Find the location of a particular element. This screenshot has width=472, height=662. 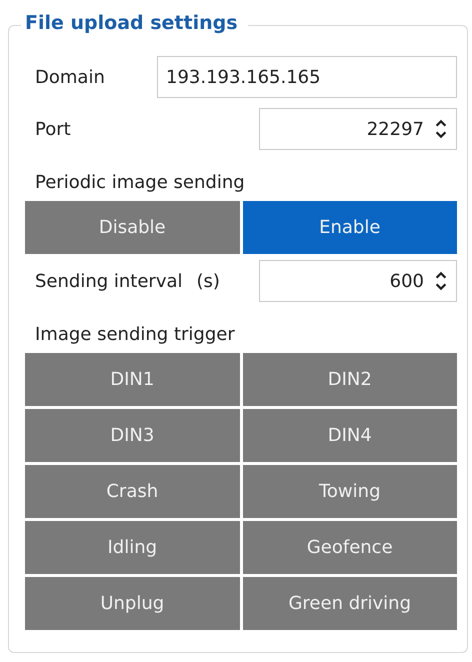

field-label: Sending interval is located at coordinates (108, 281).